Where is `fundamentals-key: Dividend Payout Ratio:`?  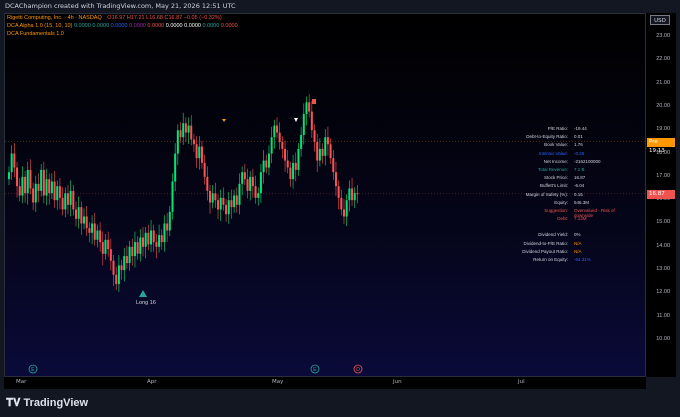
fundamentals-key: Dividend Payout Ratio: is located at coordinates (545, 251).